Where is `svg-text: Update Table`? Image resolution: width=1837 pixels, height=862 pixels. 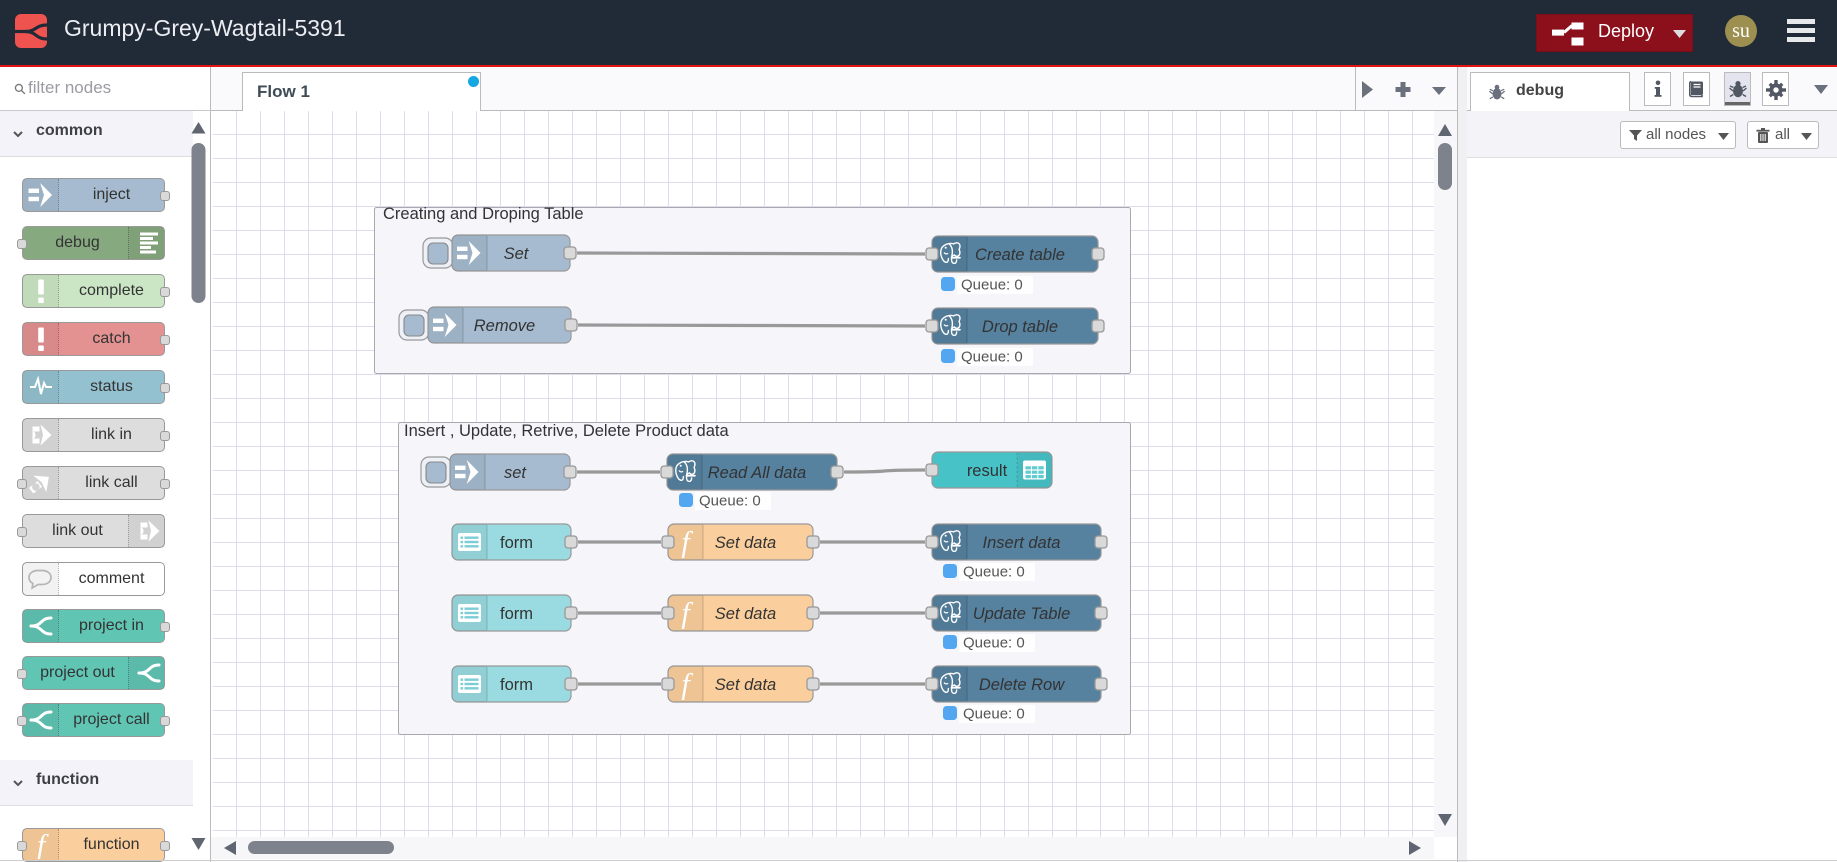 svg-text: Update Table is located at coordinates (1022, 614).